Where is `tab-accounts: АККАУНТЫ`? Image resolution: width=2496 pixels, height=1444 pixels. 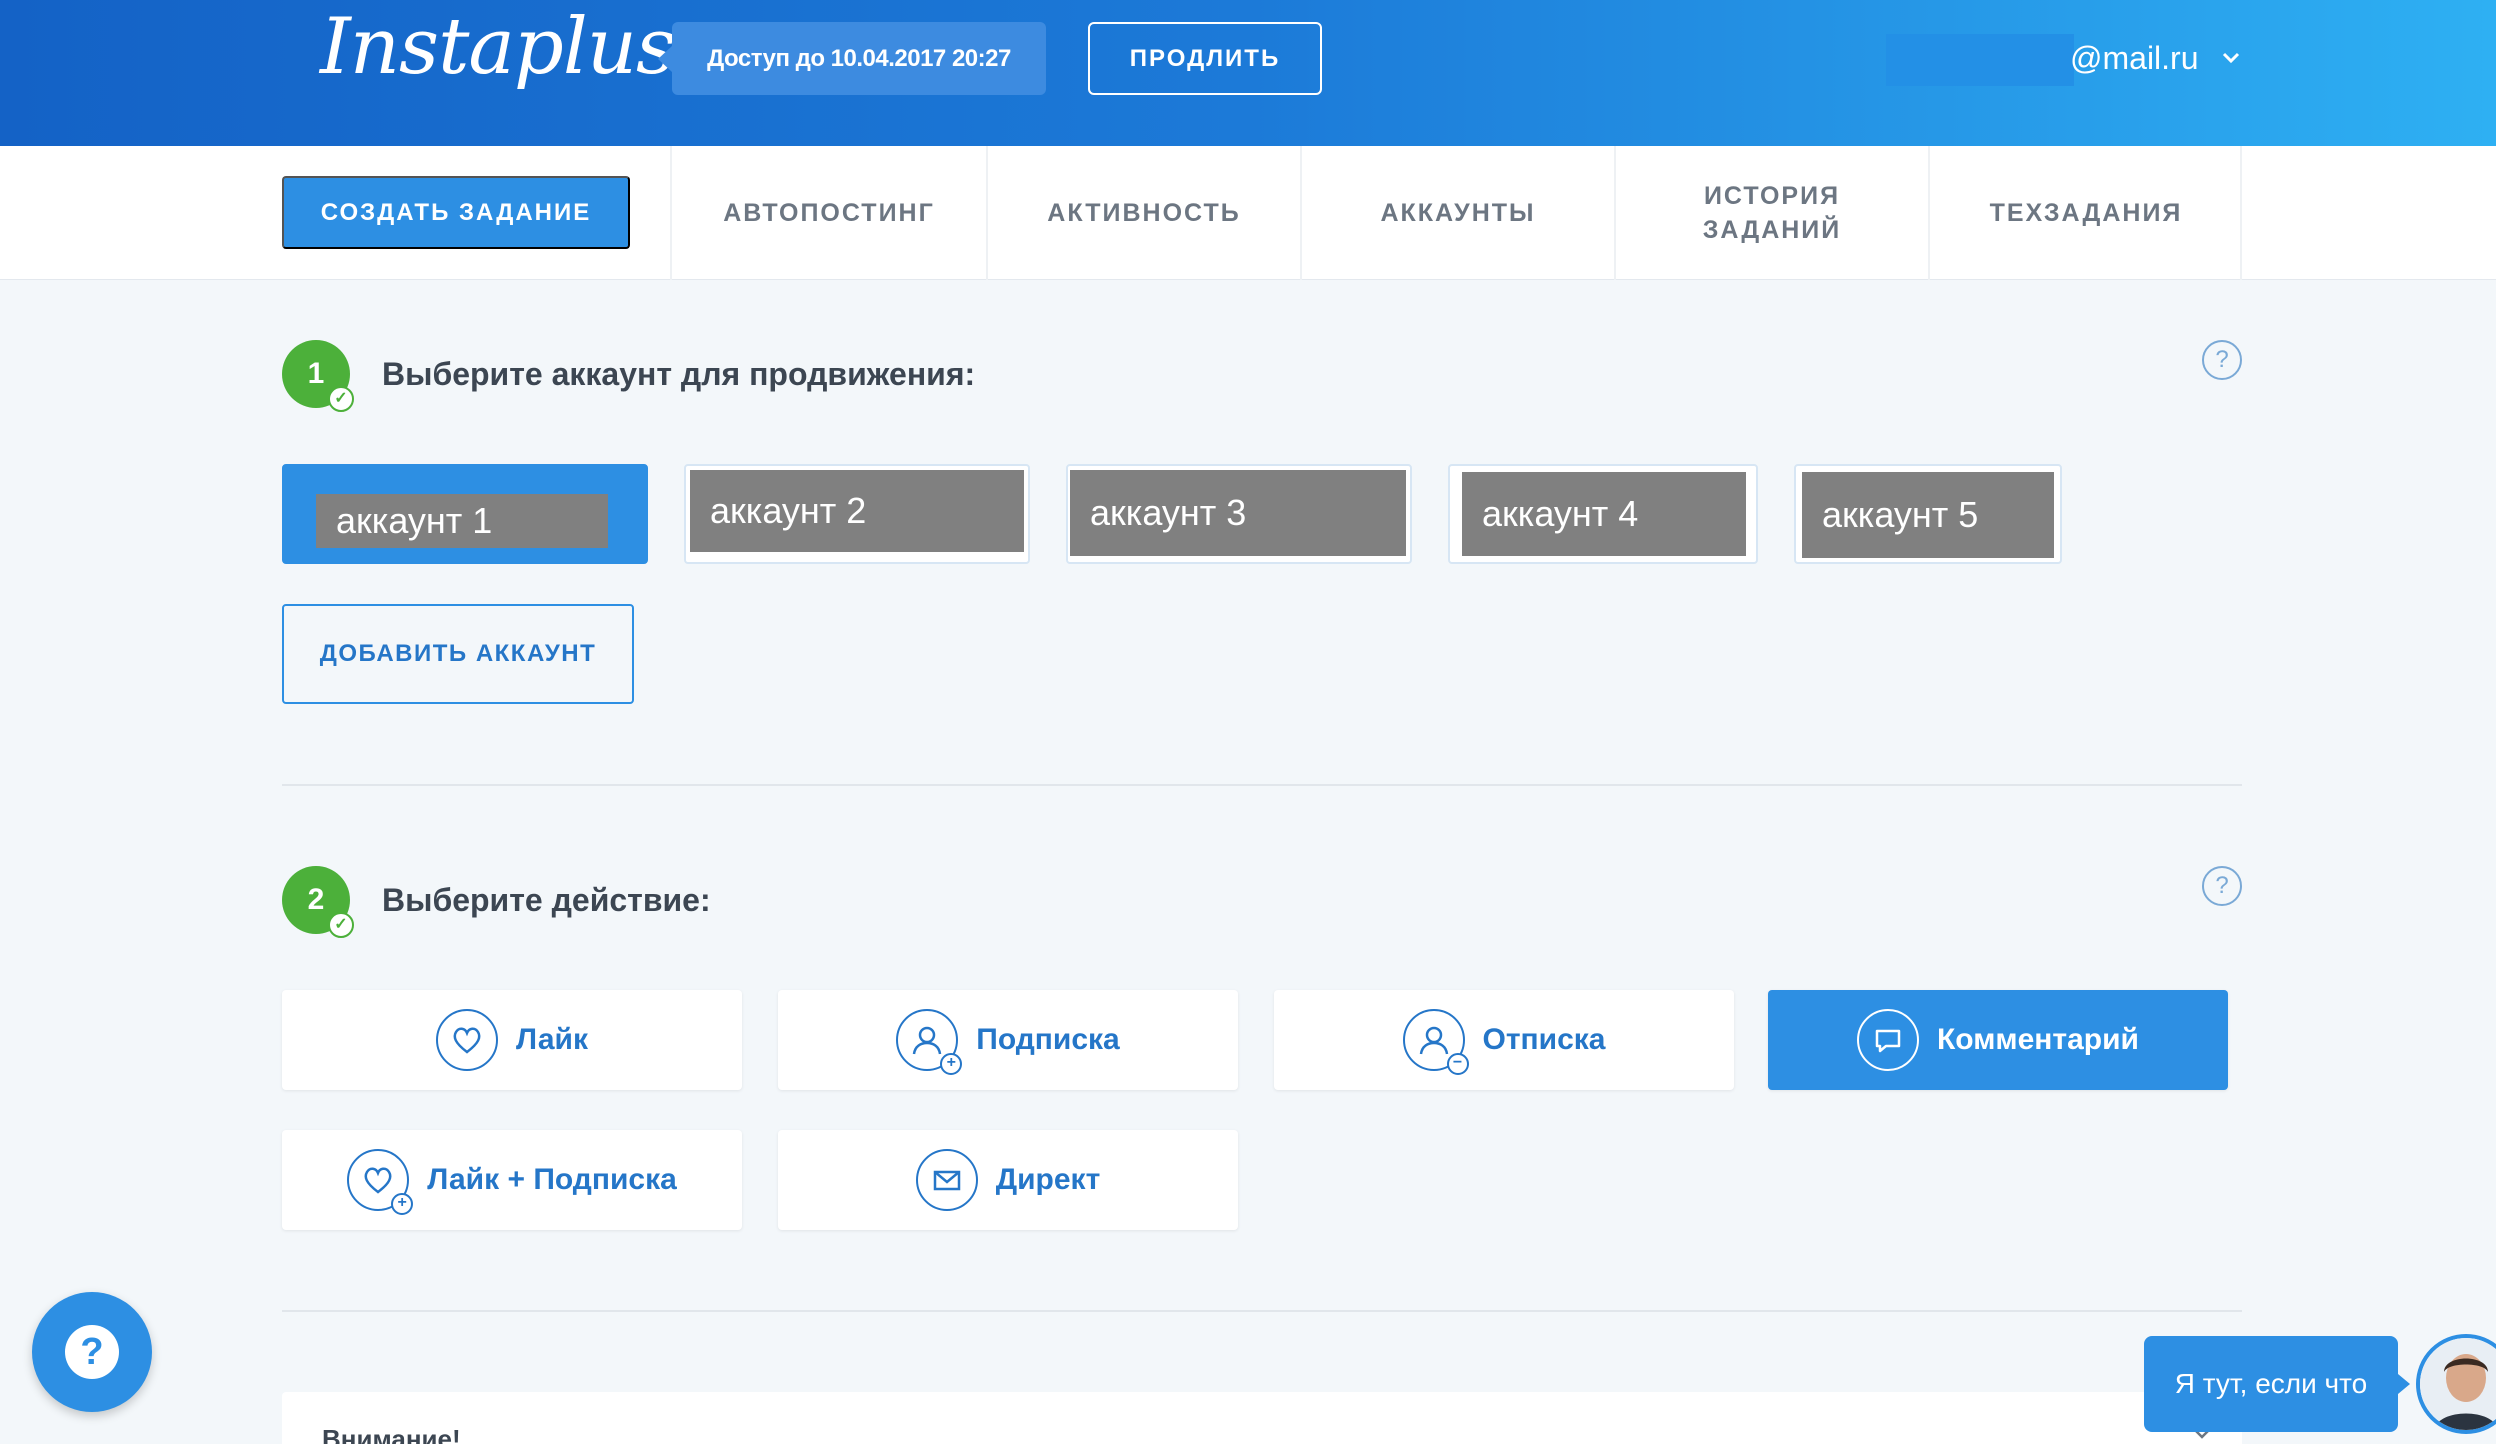
tab-accounts: АККАУНТЫ is located at coordinates (1457, 213).